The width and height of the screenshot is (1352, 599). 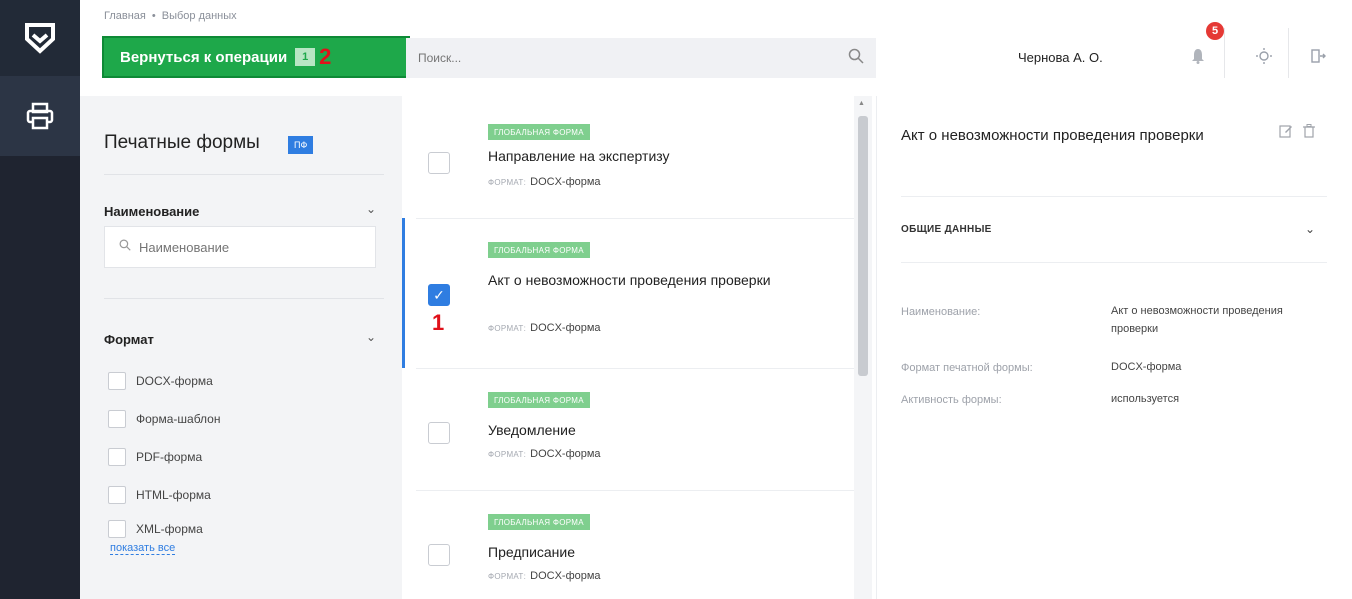 I want to click on item-title: Предписание, so click(x=532, y=552).